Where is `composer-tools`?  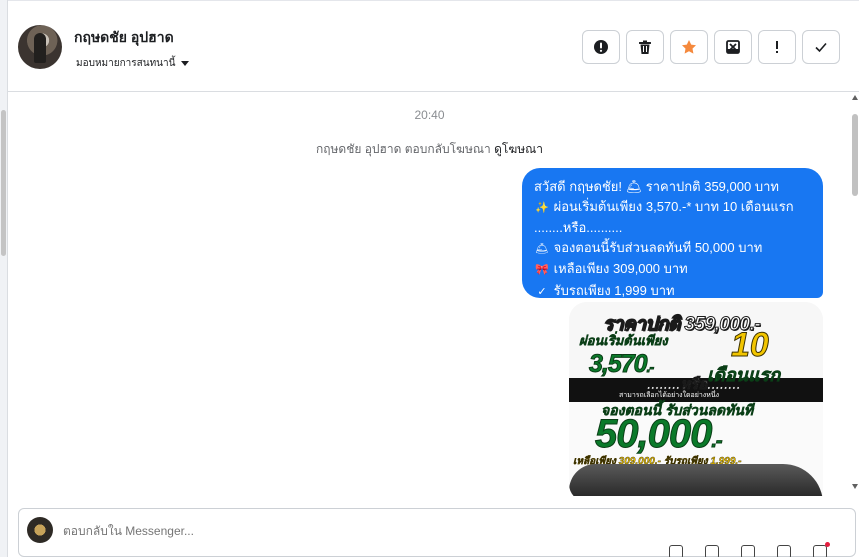
composer-tools is located at coordinates (749, 549).